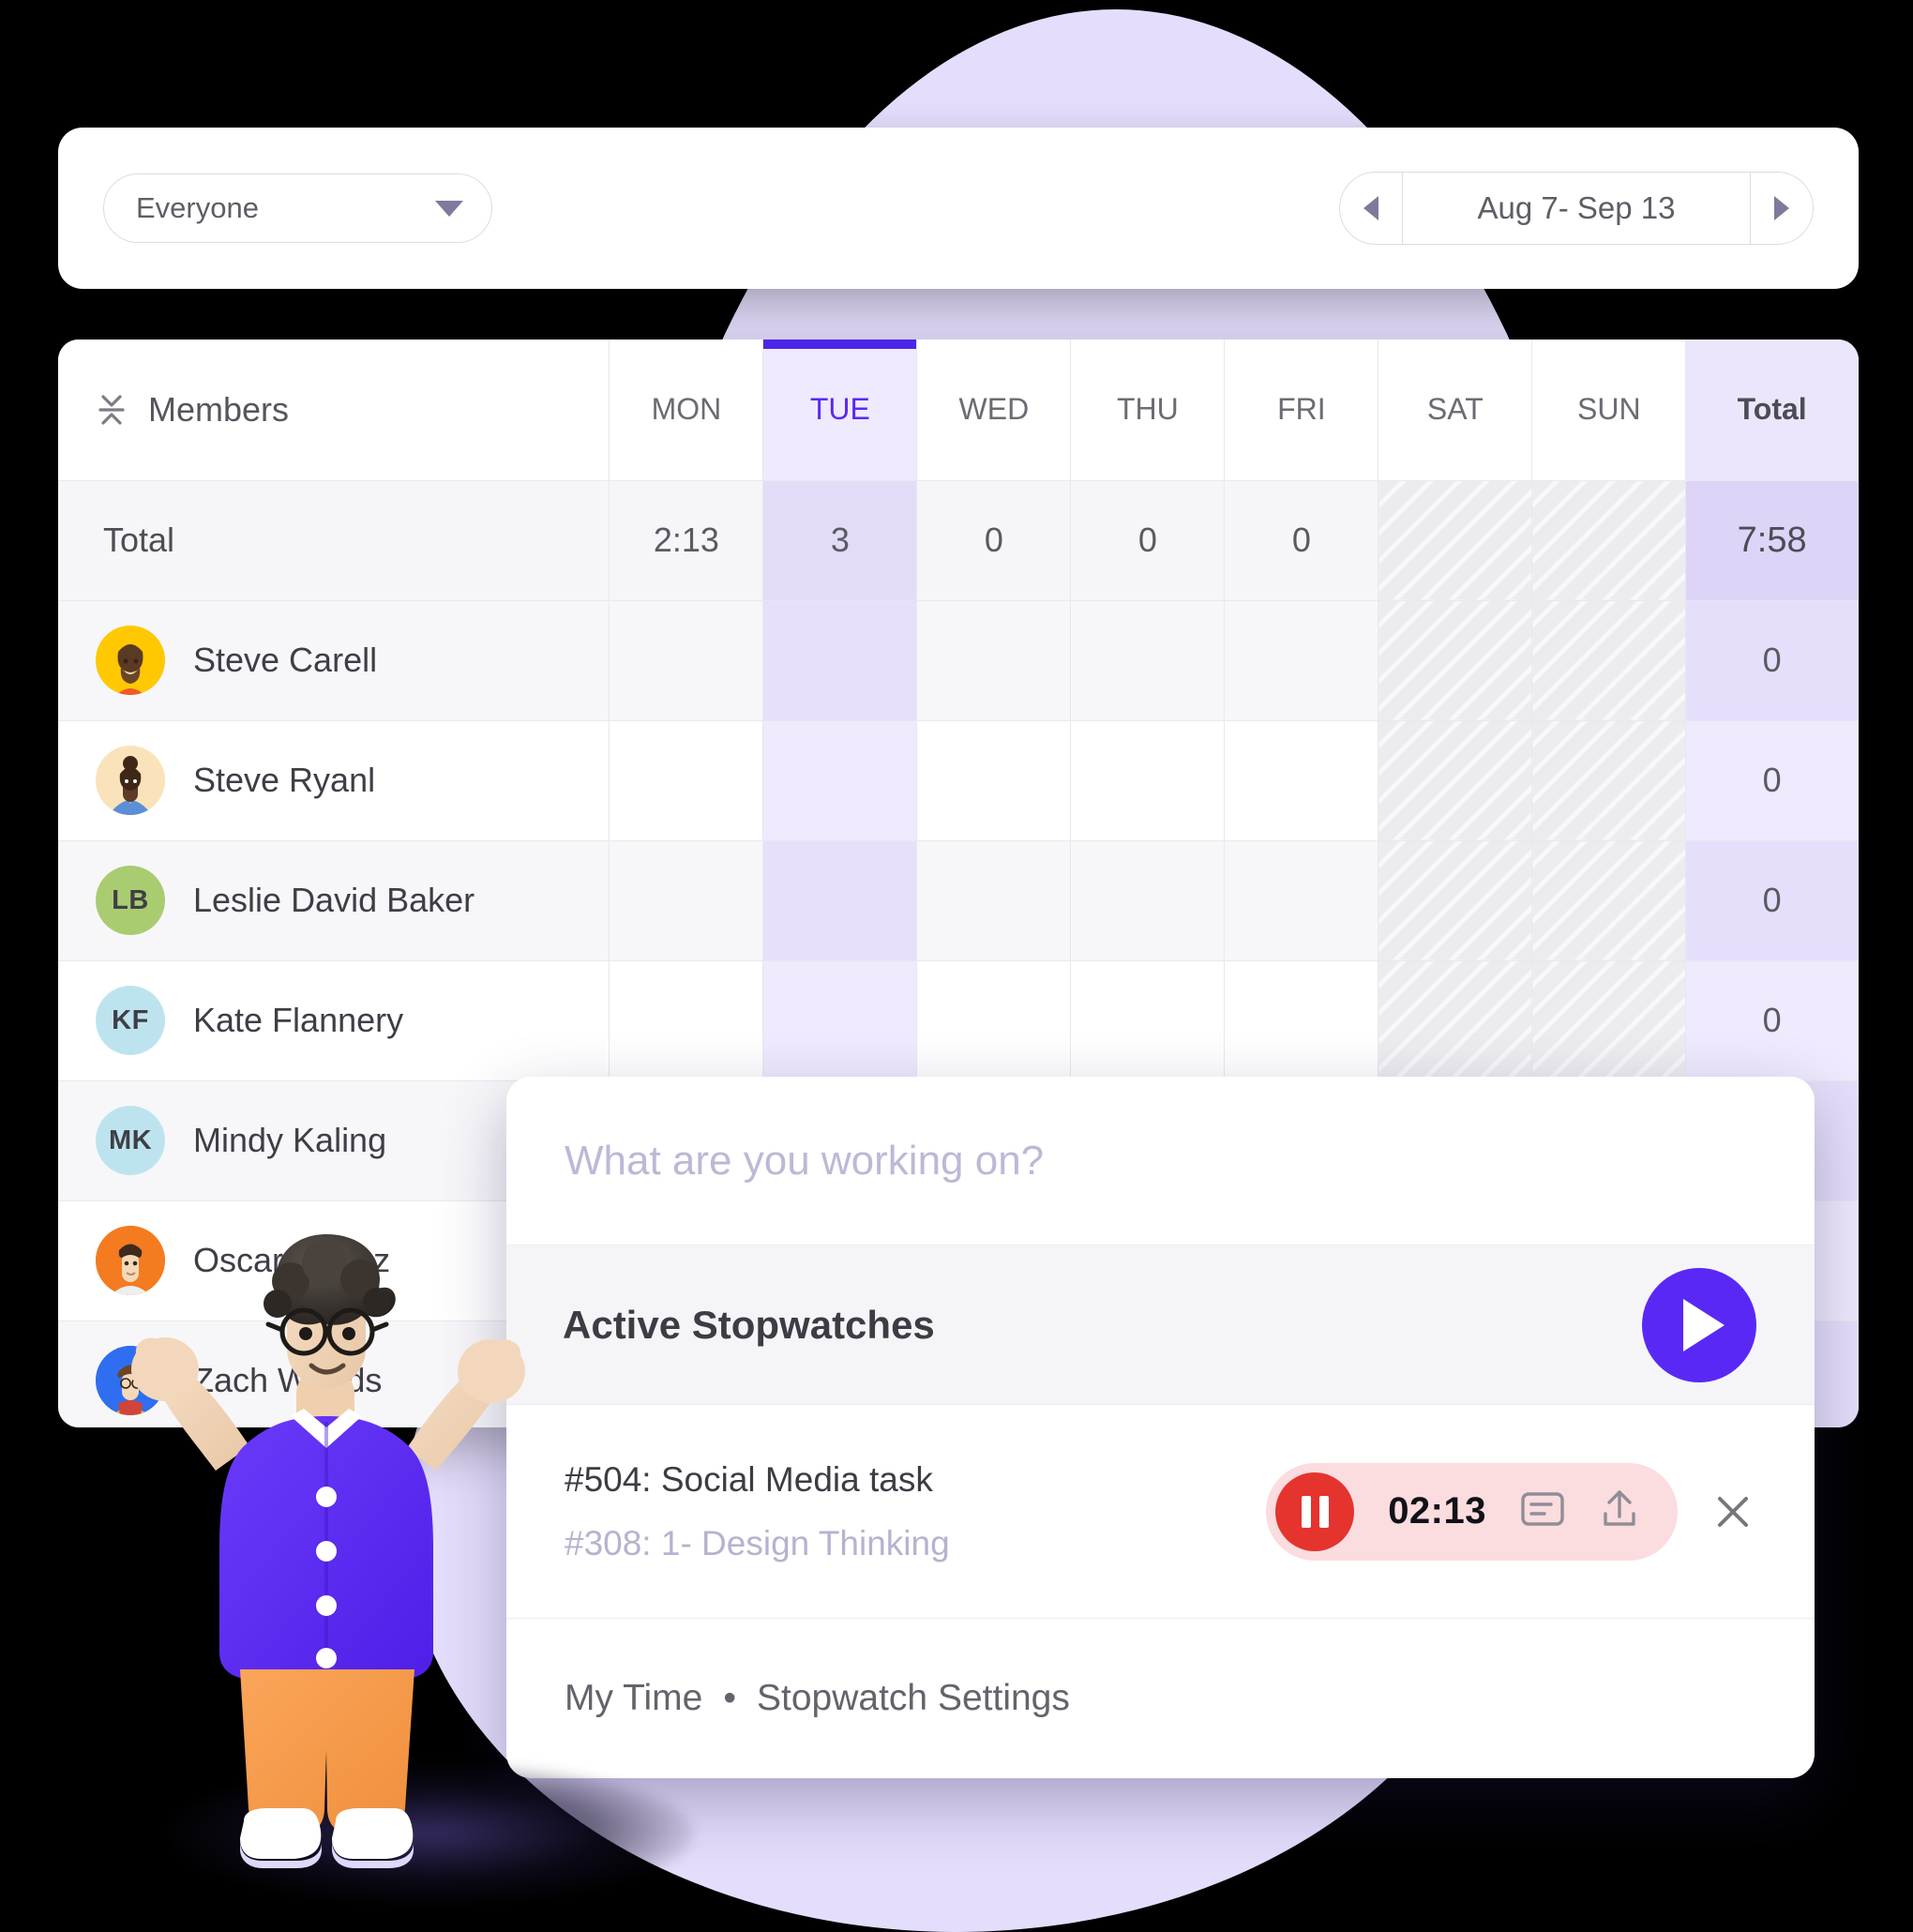 Image resolution: width=1913 pixels, height=1932 pixels. Describe the element at coordinates (1148, 410) in the screenshot. I see `day-column-header-thu: THU` at that location.